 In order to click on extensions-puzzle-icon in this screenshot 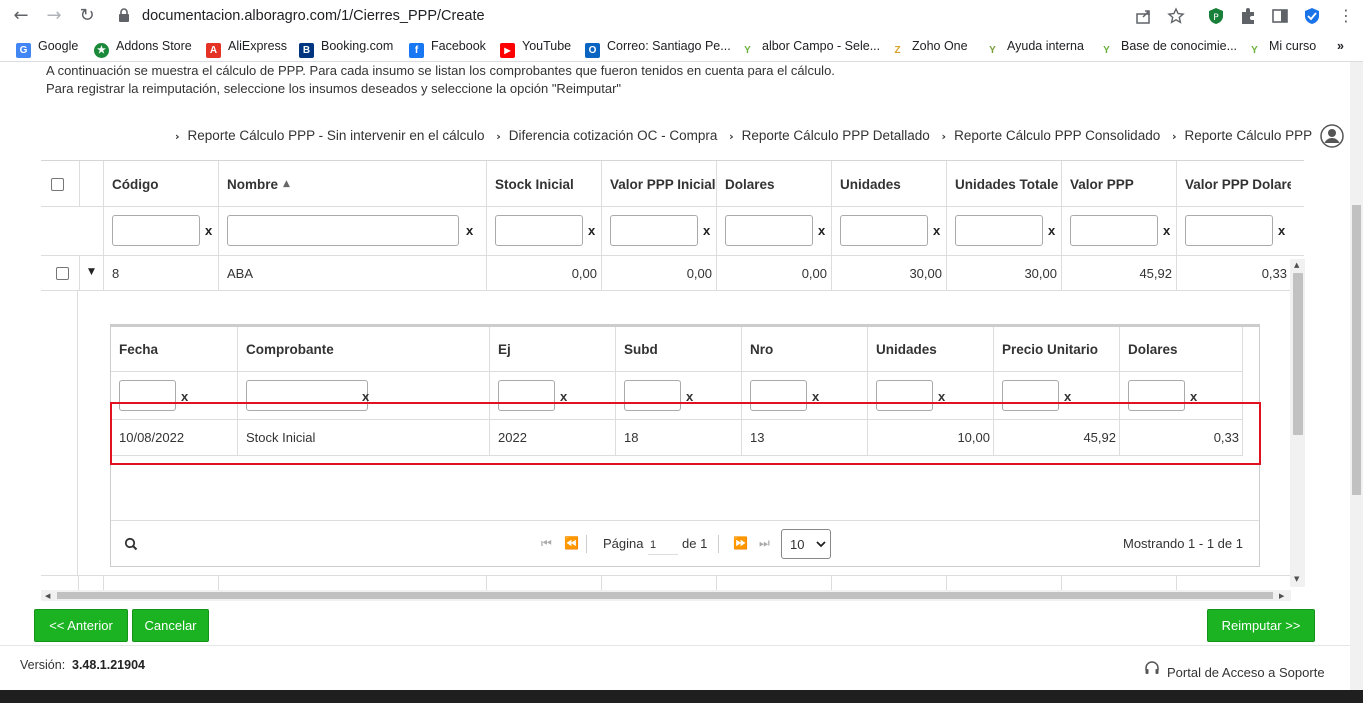, I will do `click(1248, 16)`.